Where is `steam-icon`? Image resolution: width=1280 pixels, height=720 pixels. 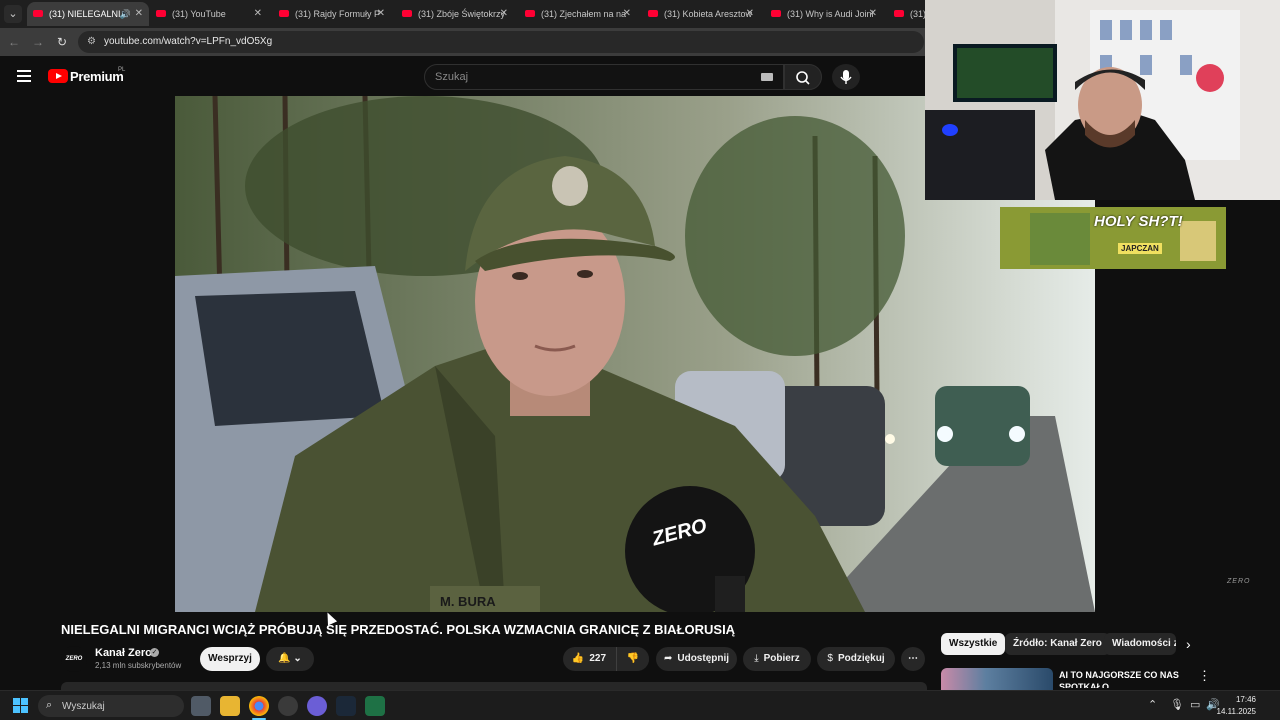
steam-icon is located at coordinates (346, 706).